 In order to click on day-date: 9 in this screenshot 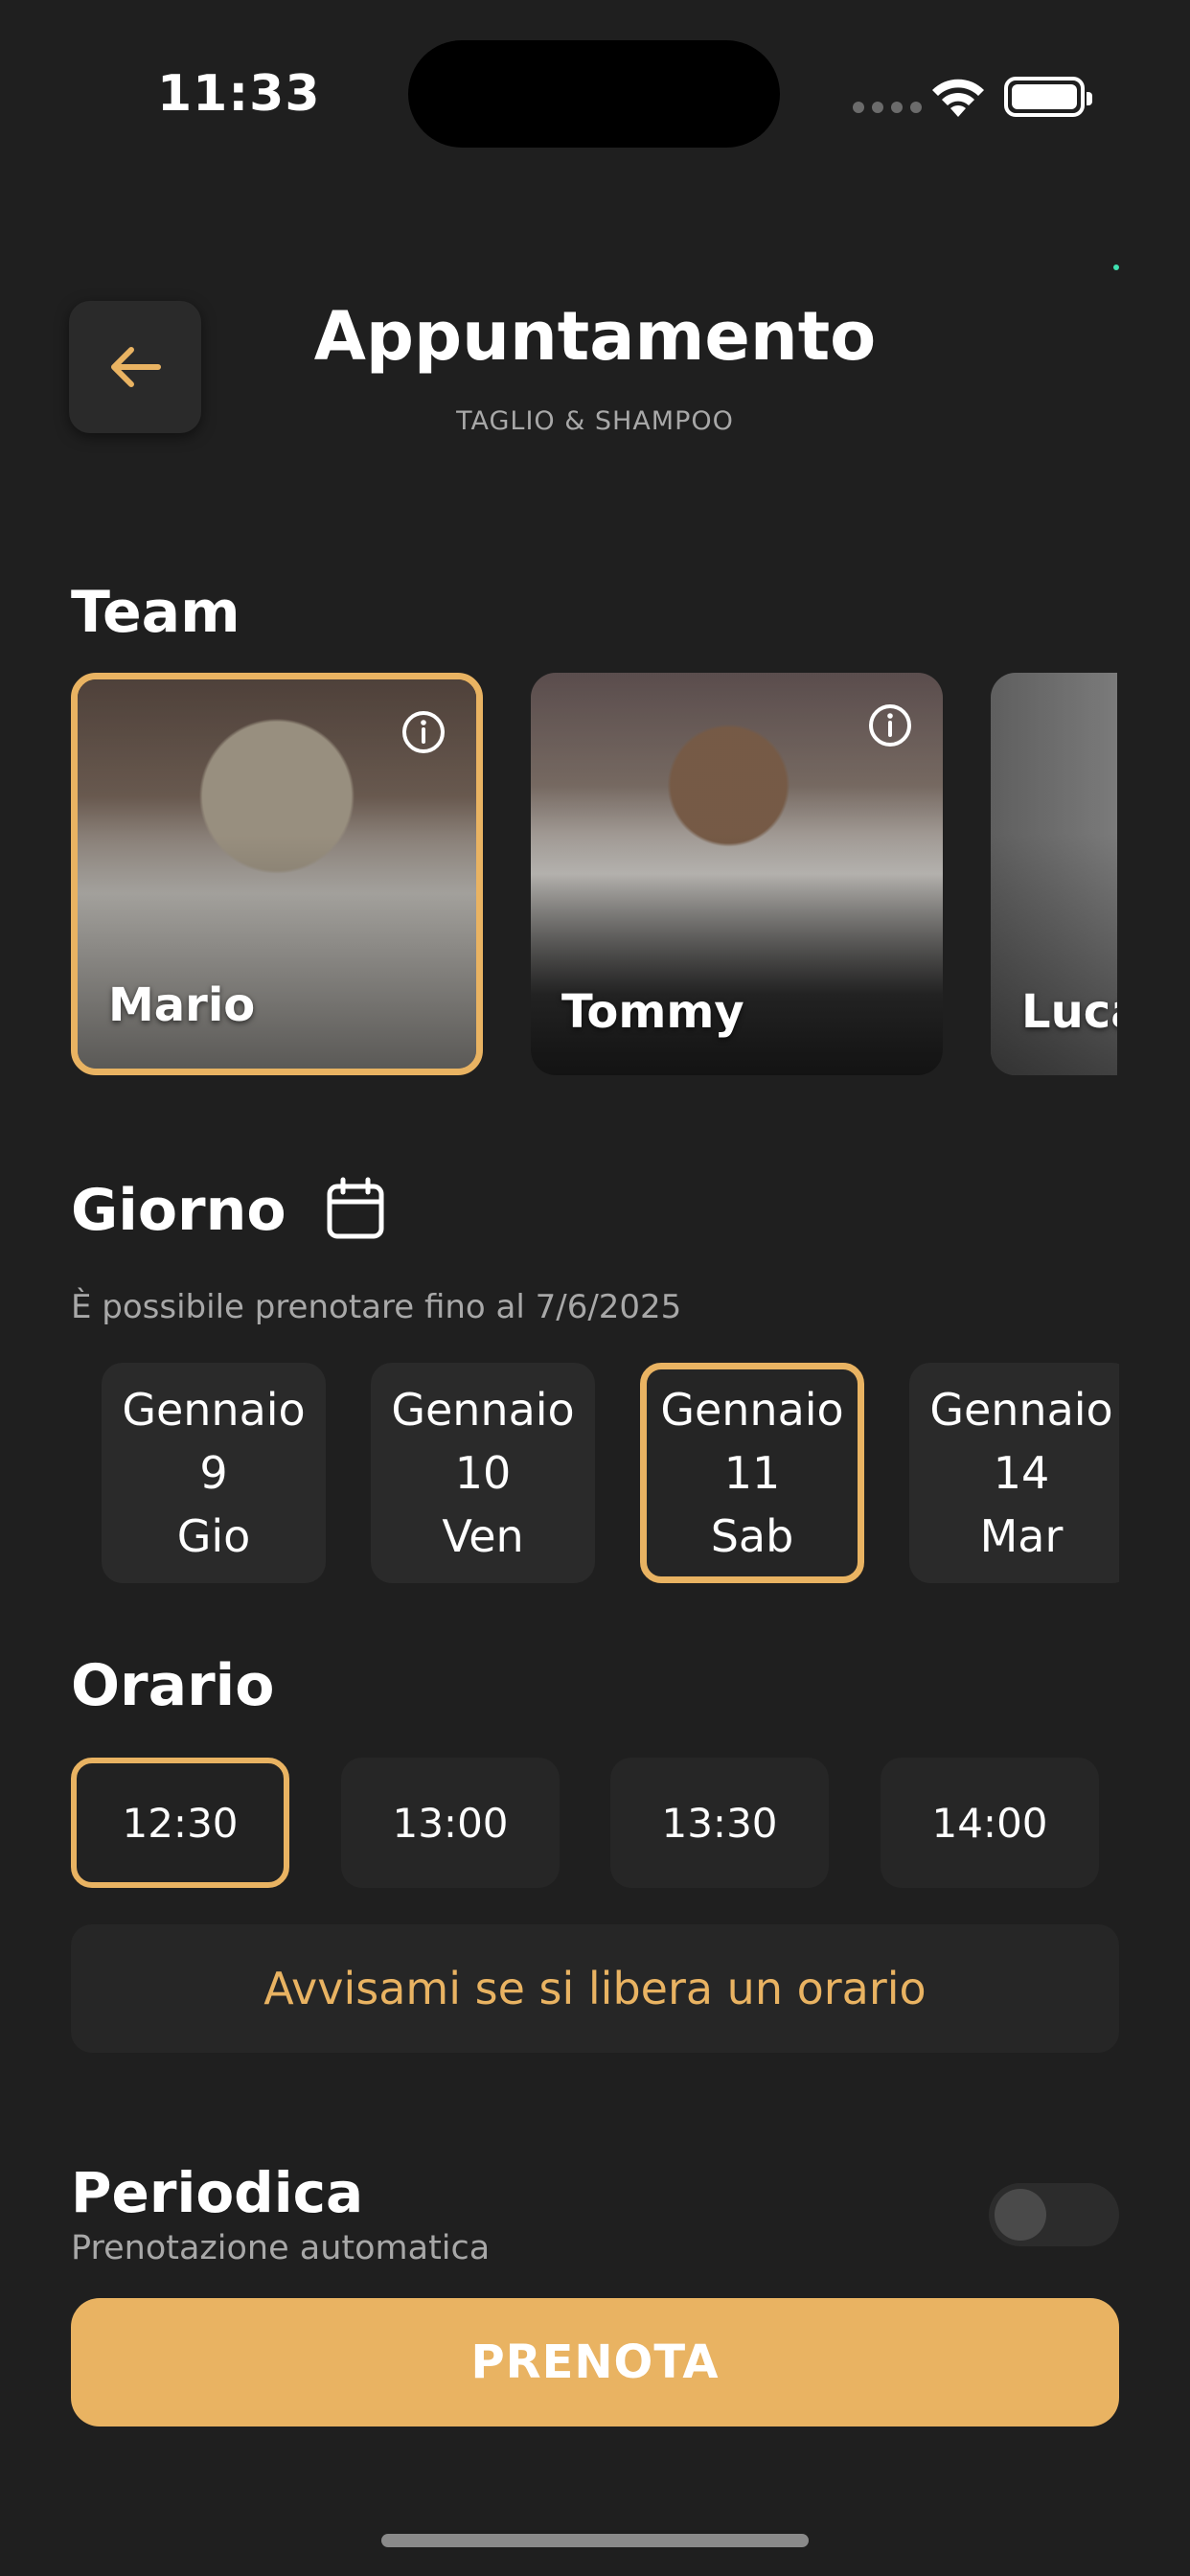, I will do `click(214, 1473)`.